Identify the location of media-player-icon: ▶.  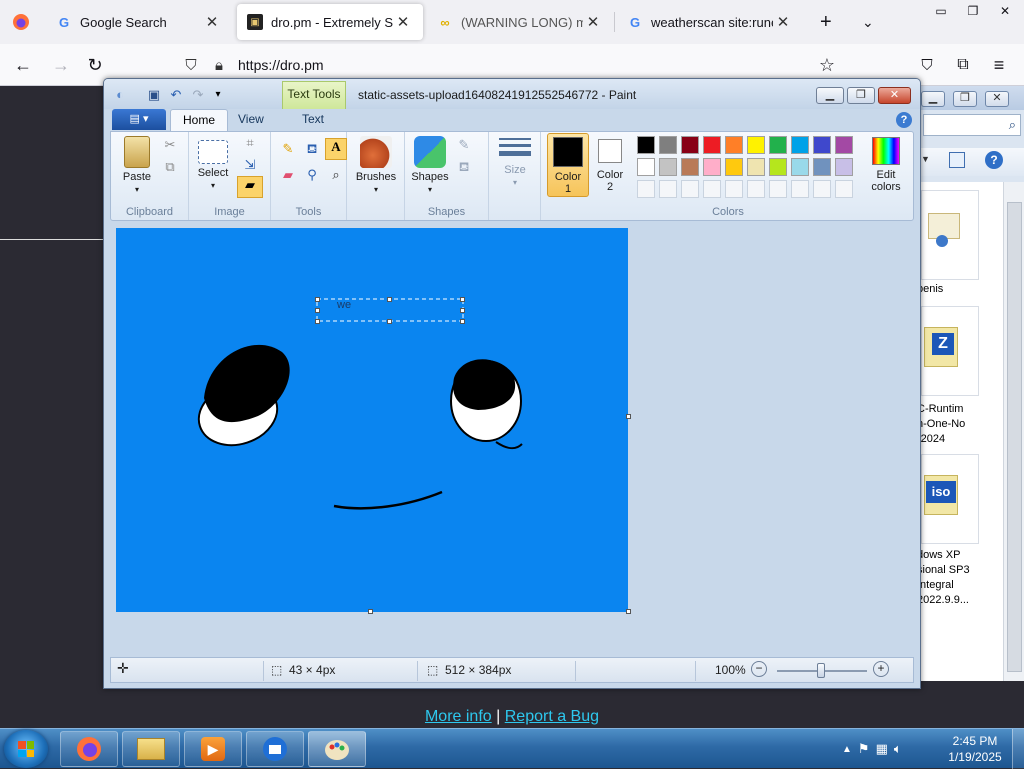
(213, 749).